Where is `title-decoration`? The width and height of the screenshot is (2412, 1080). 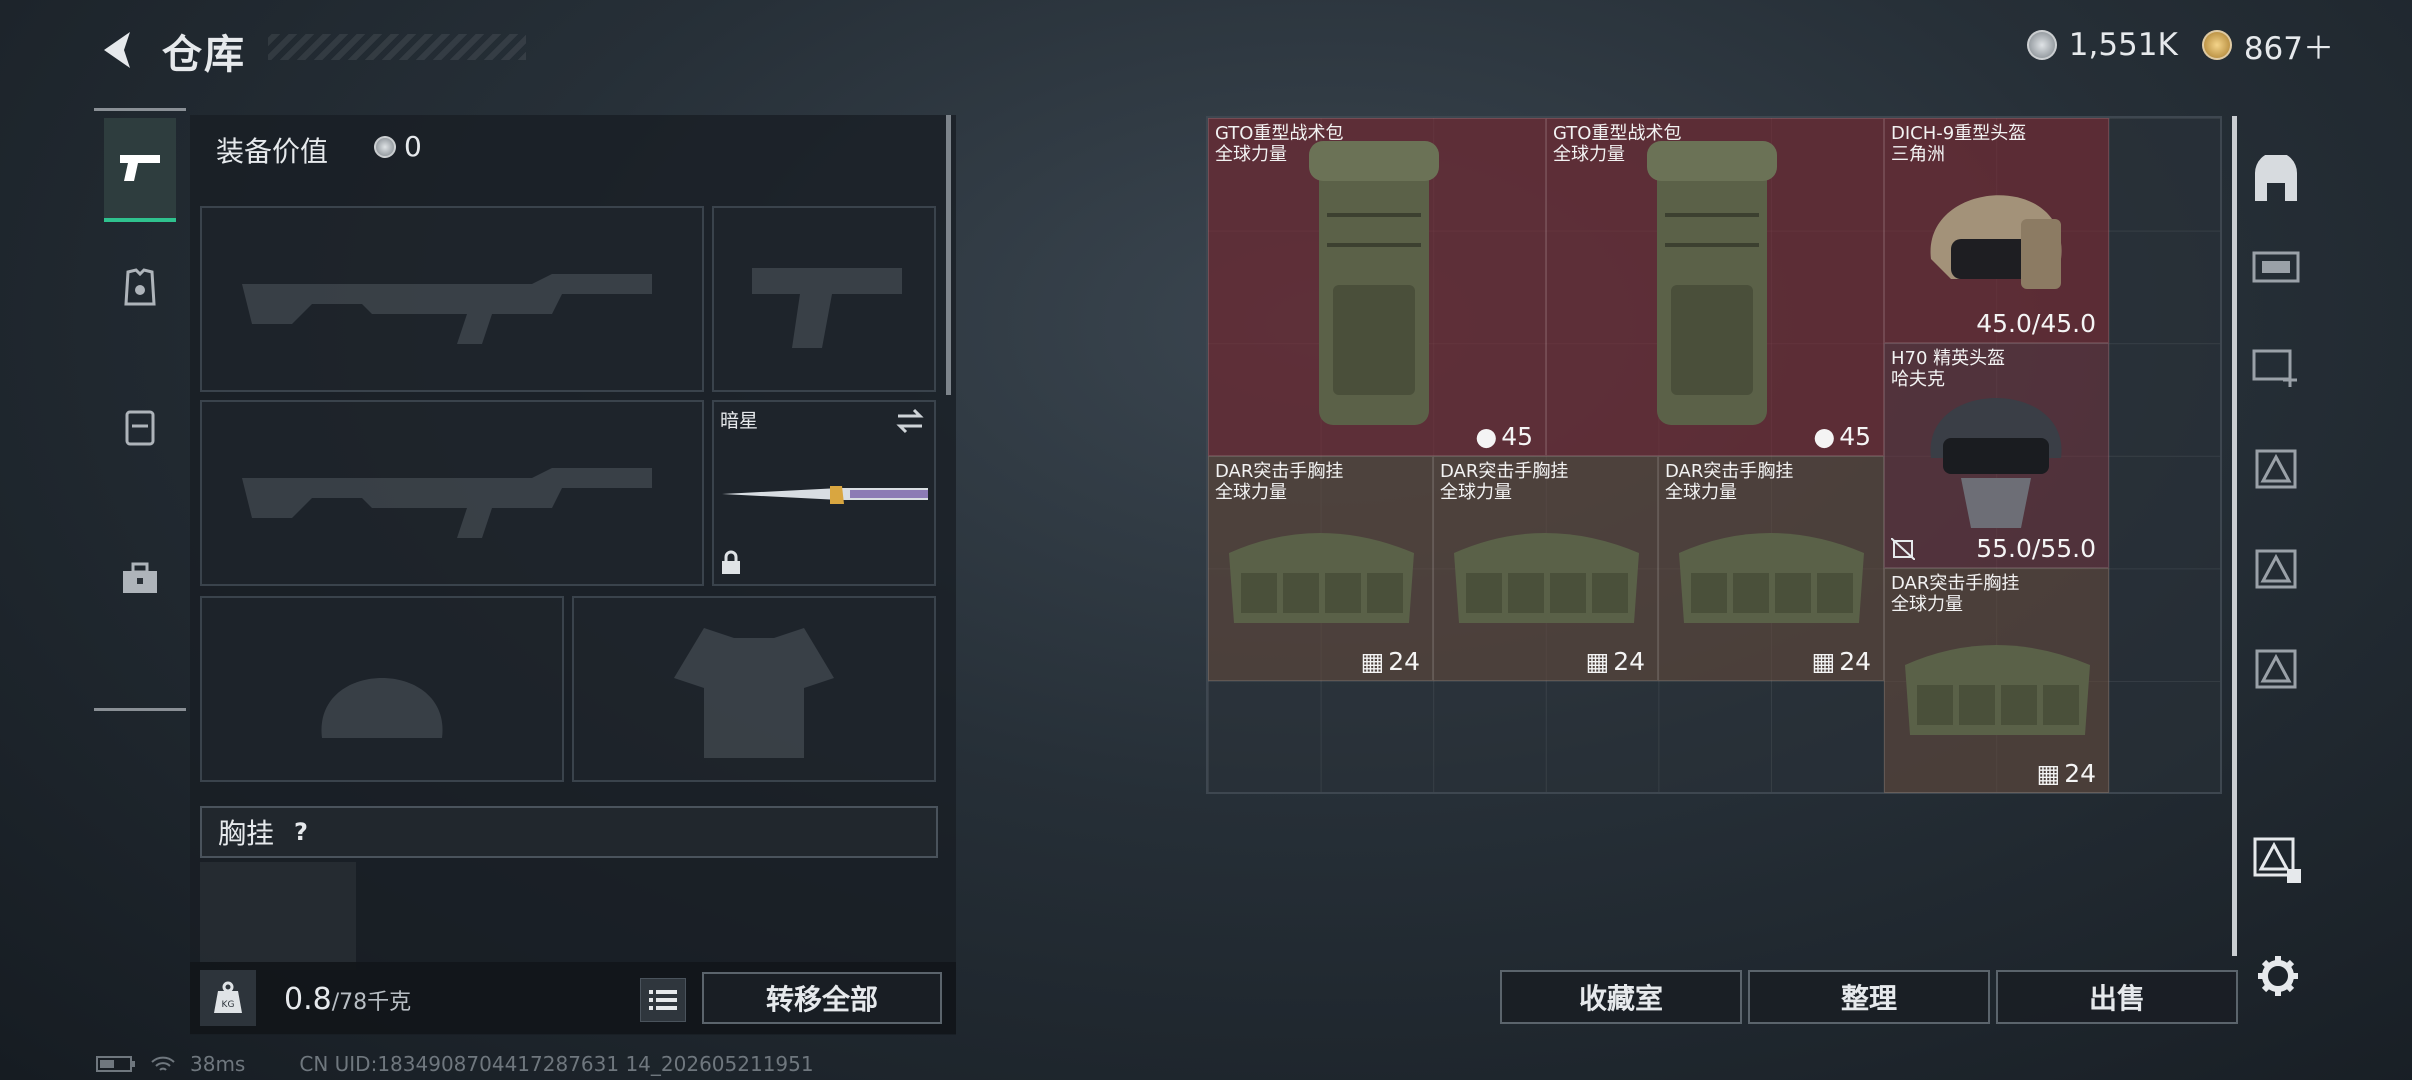 title-decoration is located at coordinates (397, 47).